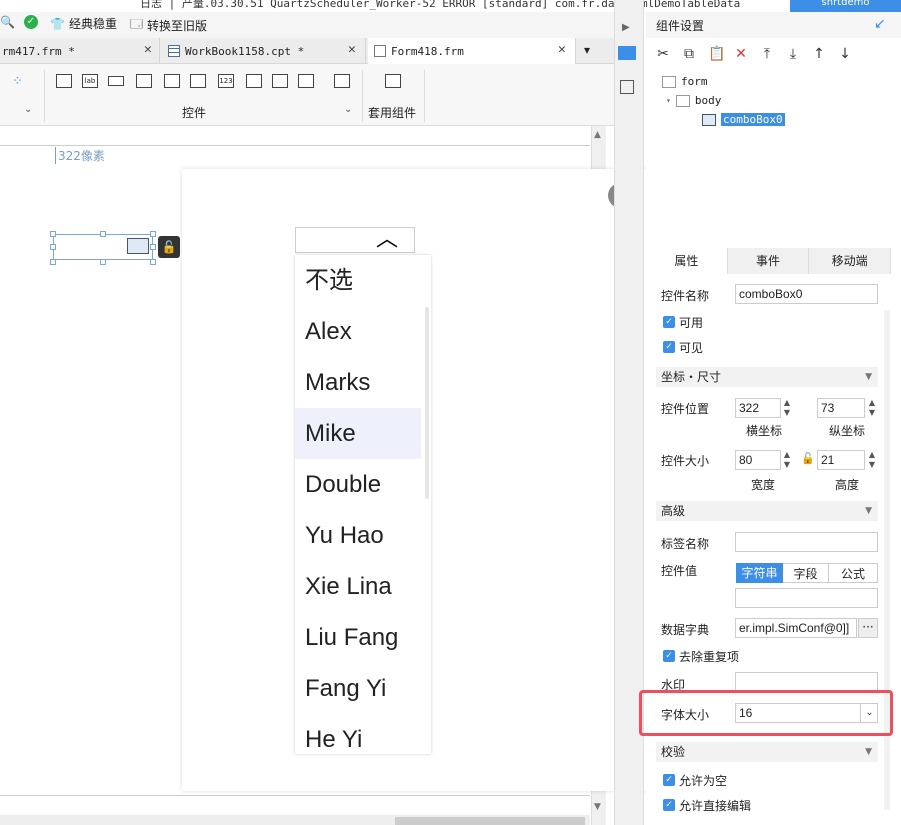 This screenshot has height=825, width=901. What do you see at coordinates (767, 752) in the screenshot?
I see `section-validation: 校验 ▼` at bounding box center [767, 752].